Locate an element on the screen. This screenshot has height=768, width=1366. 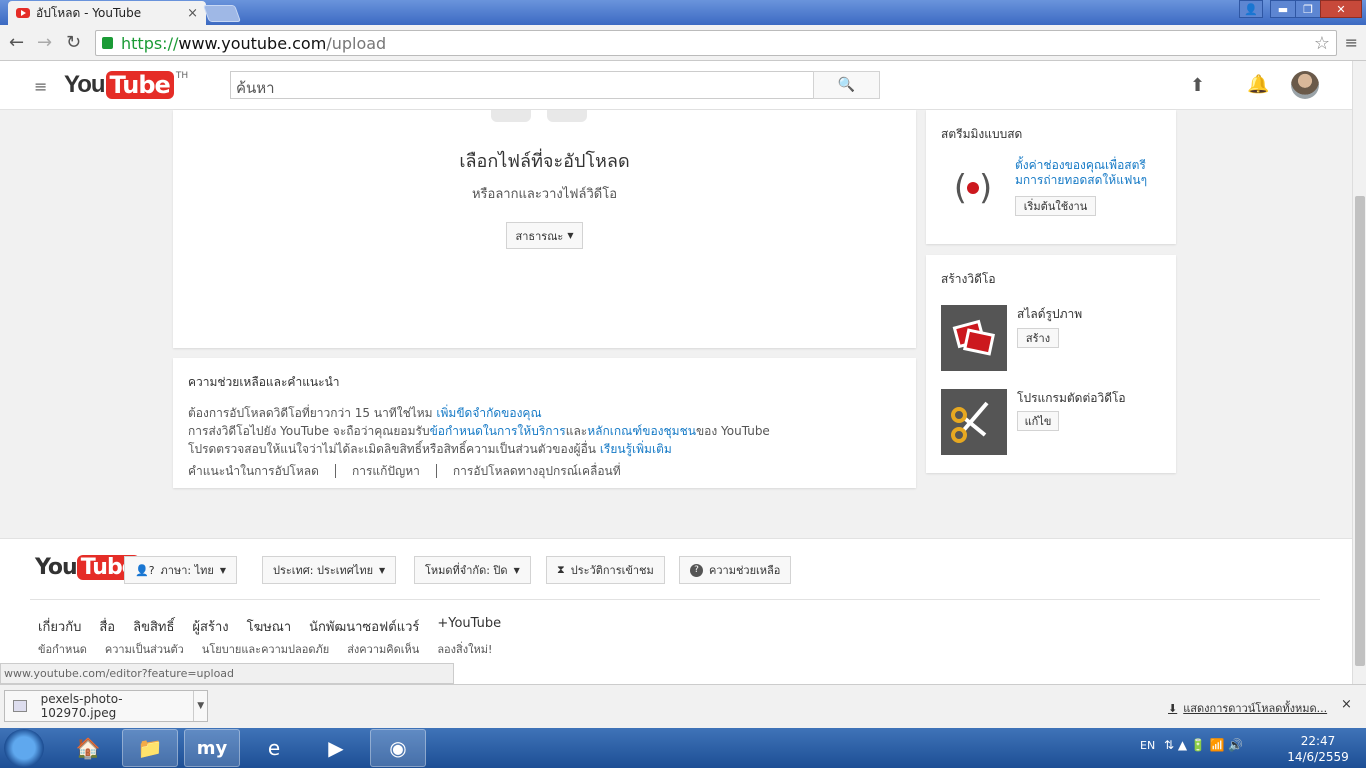
photo-slideshow-thumbnail is located at coordinates (974, 338).